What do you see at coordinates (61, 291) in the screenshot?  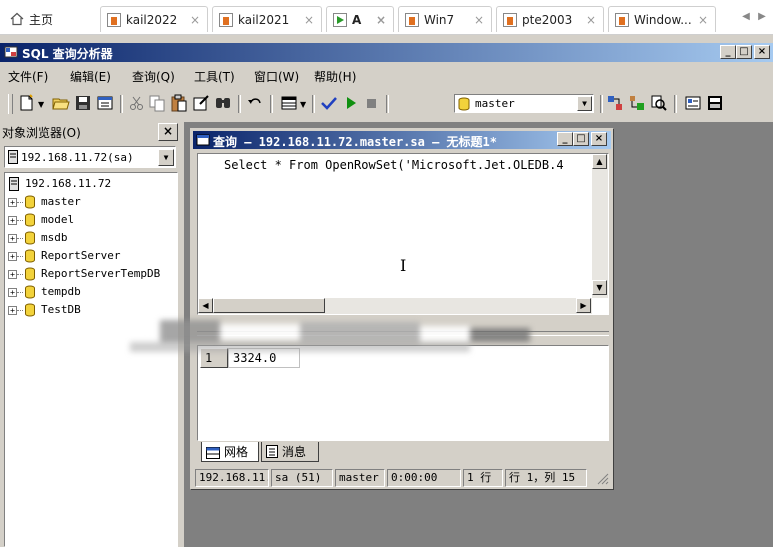 I see `tree-node-label: tempdb` at bounding box center [61, 291].